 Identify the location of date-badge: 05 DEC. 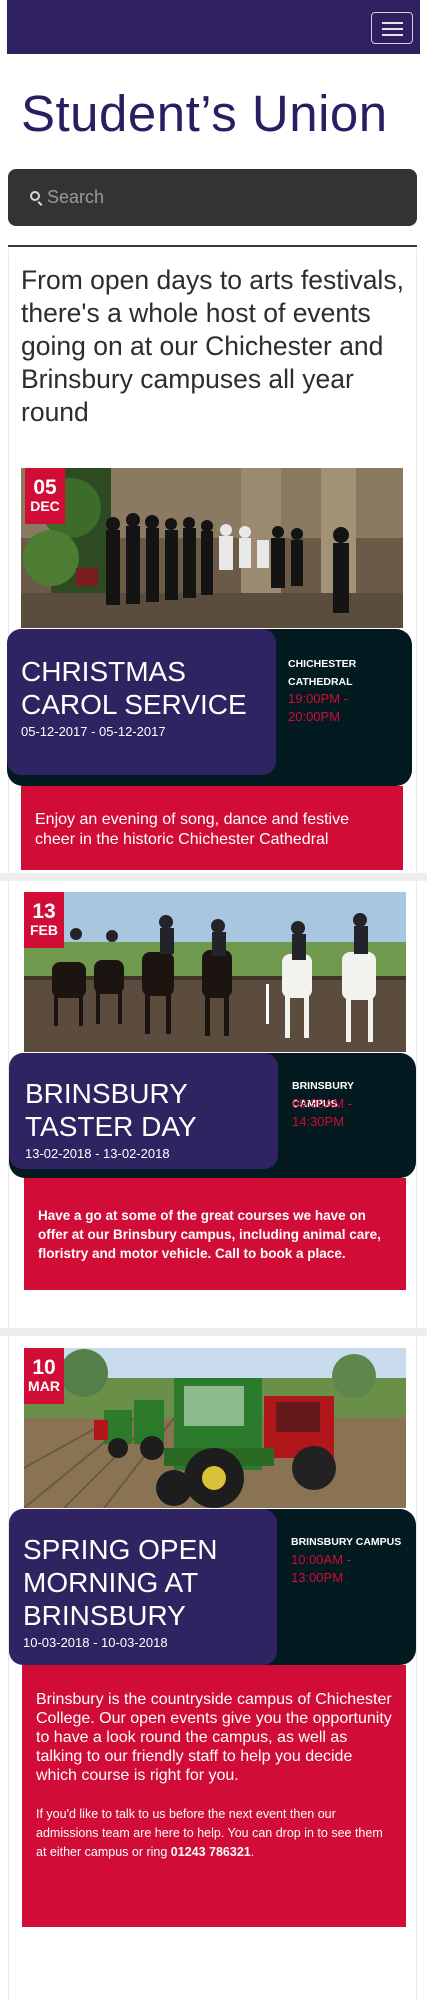
(45, 496).